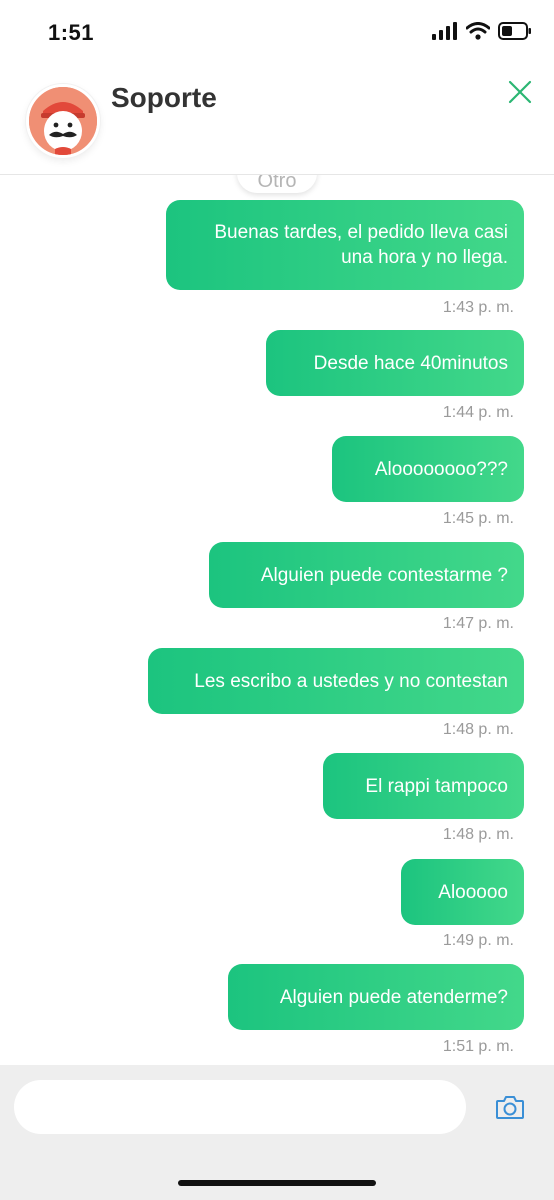 Image resolution: width=554 pixels, height=1200 pixels. I want to click on message-bubble: Alooooo, so click(462, 892).